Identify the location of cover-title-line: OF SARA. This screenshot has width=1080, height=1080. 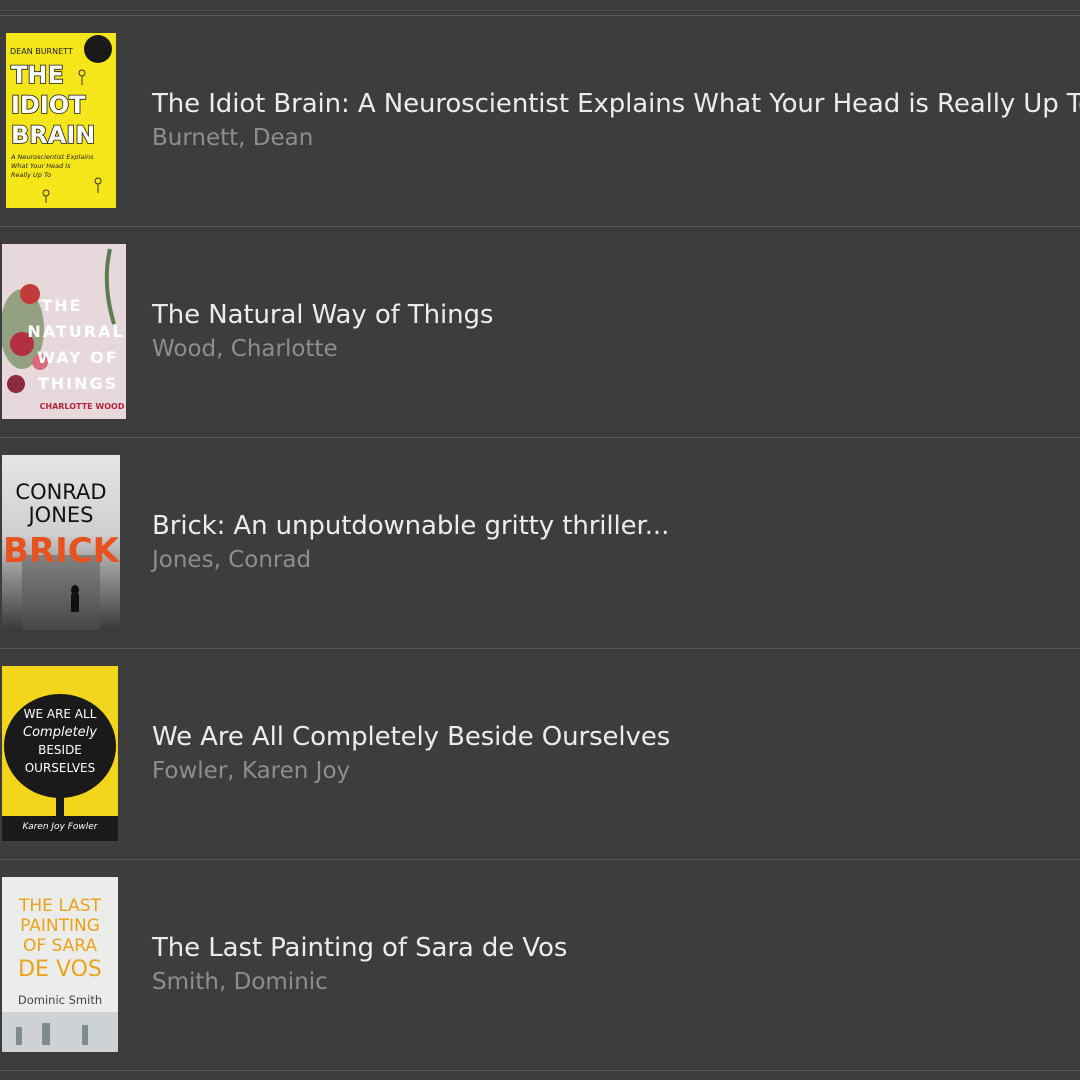
(60, 946).